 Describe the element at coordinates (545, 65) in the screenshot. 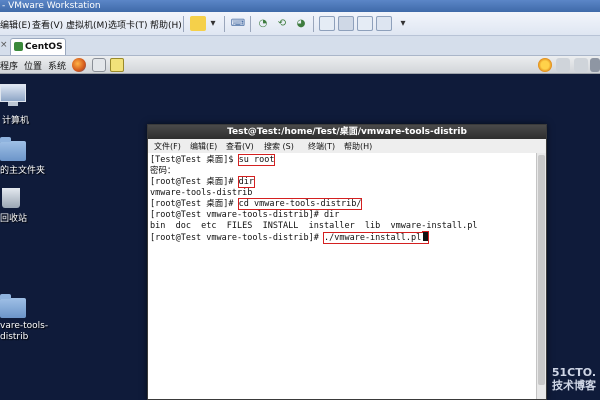

I see `update-icon` at that location.